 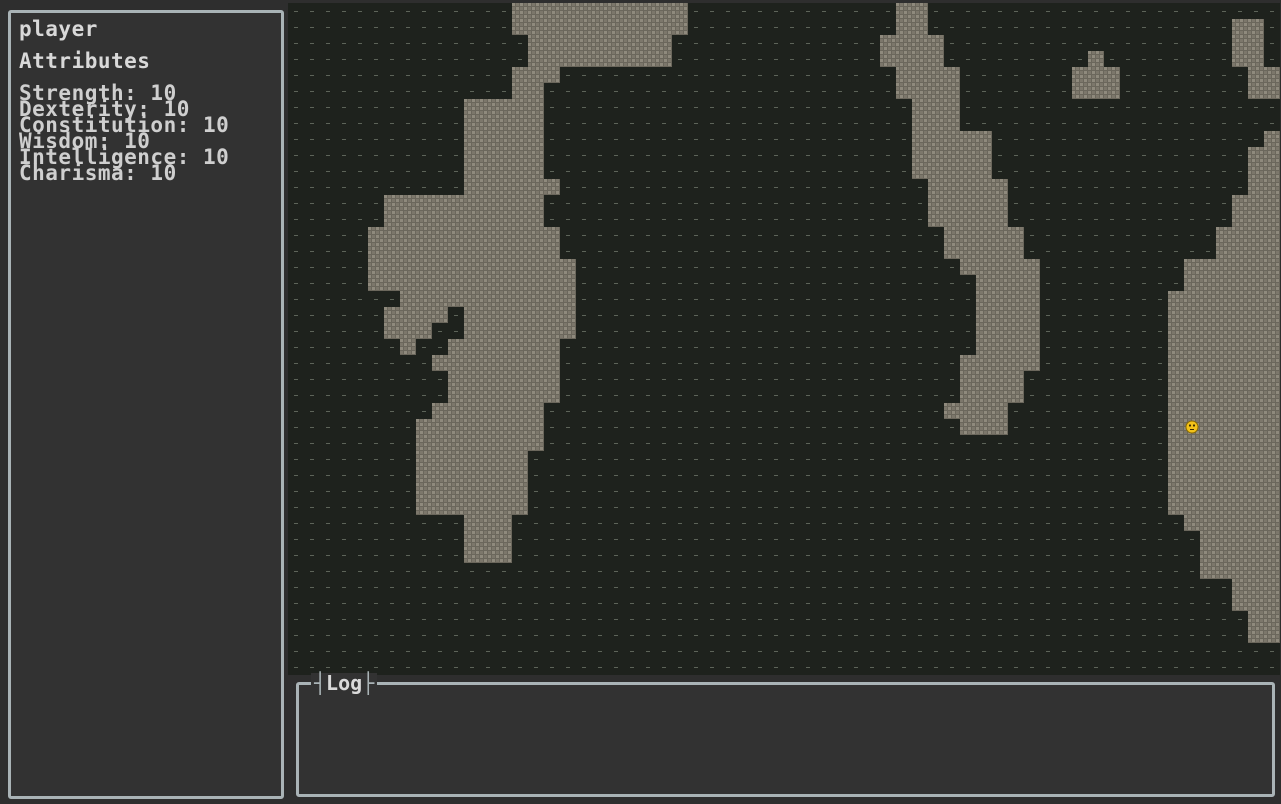 I want to click on player-token, so click(x=1192, y=427).